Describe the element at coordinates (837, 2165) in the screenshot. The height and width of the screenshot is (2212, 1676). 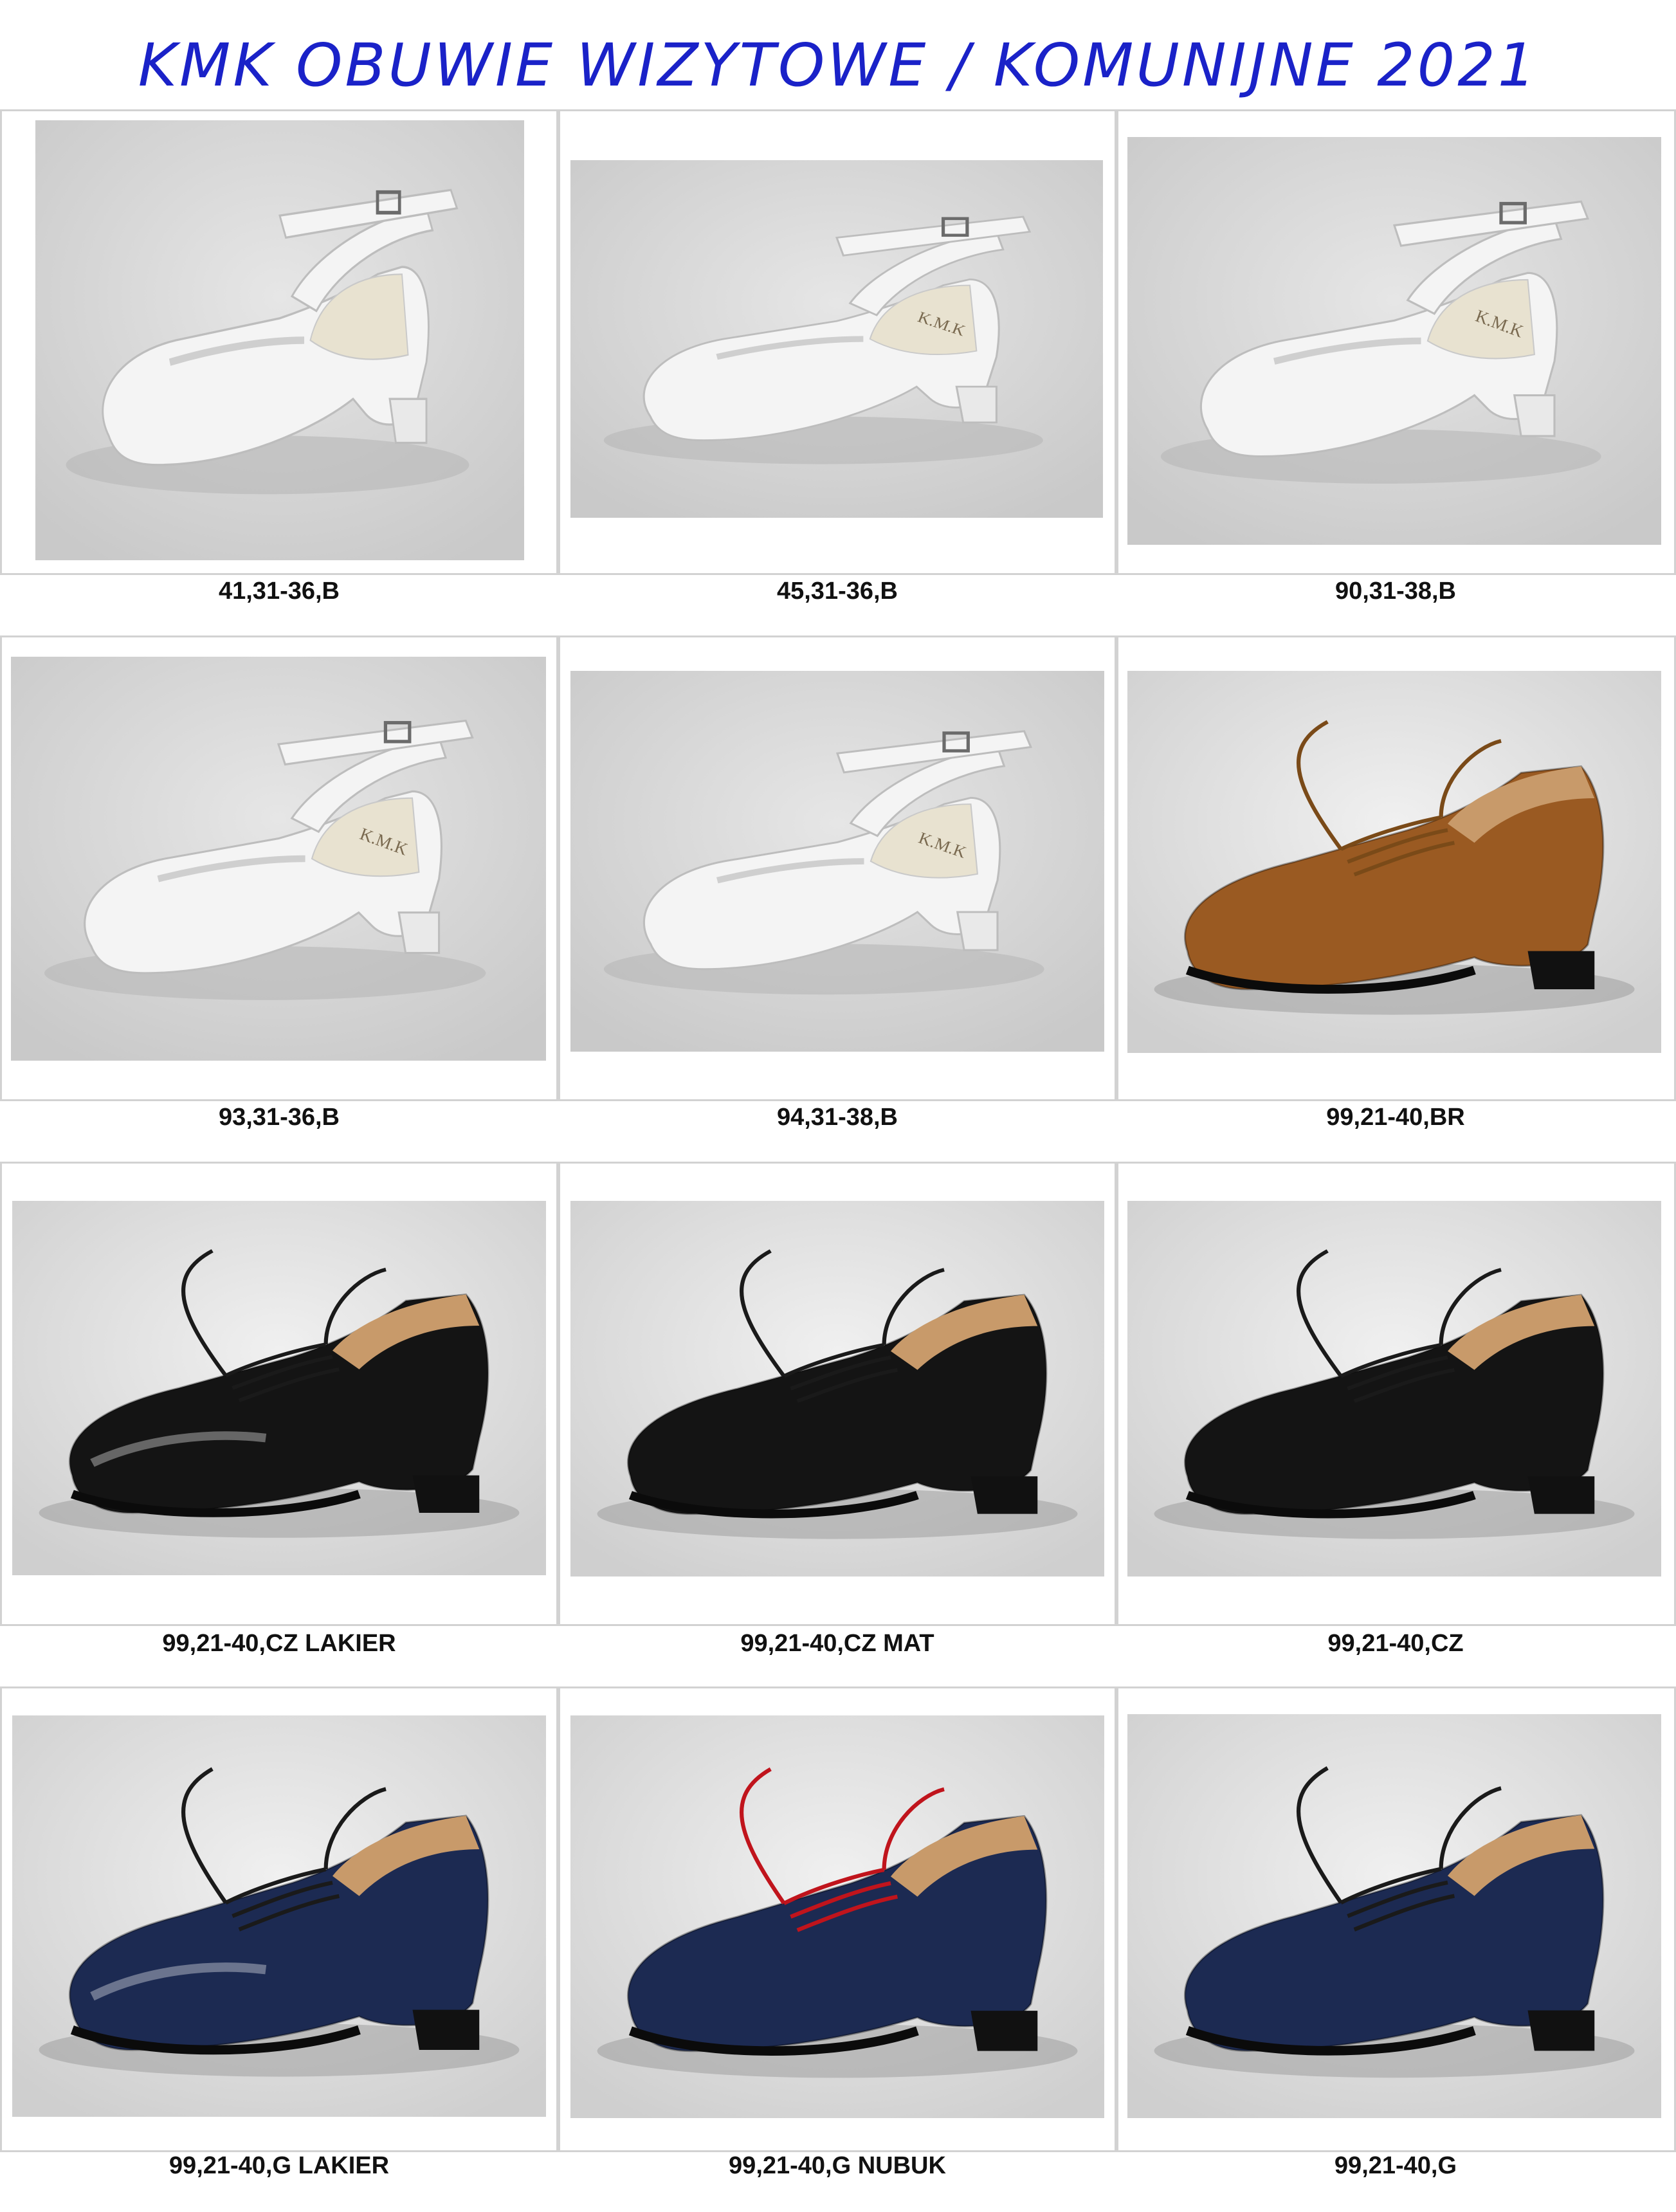
I see `product-code: 99,21-40,G NUBUK` at that location.